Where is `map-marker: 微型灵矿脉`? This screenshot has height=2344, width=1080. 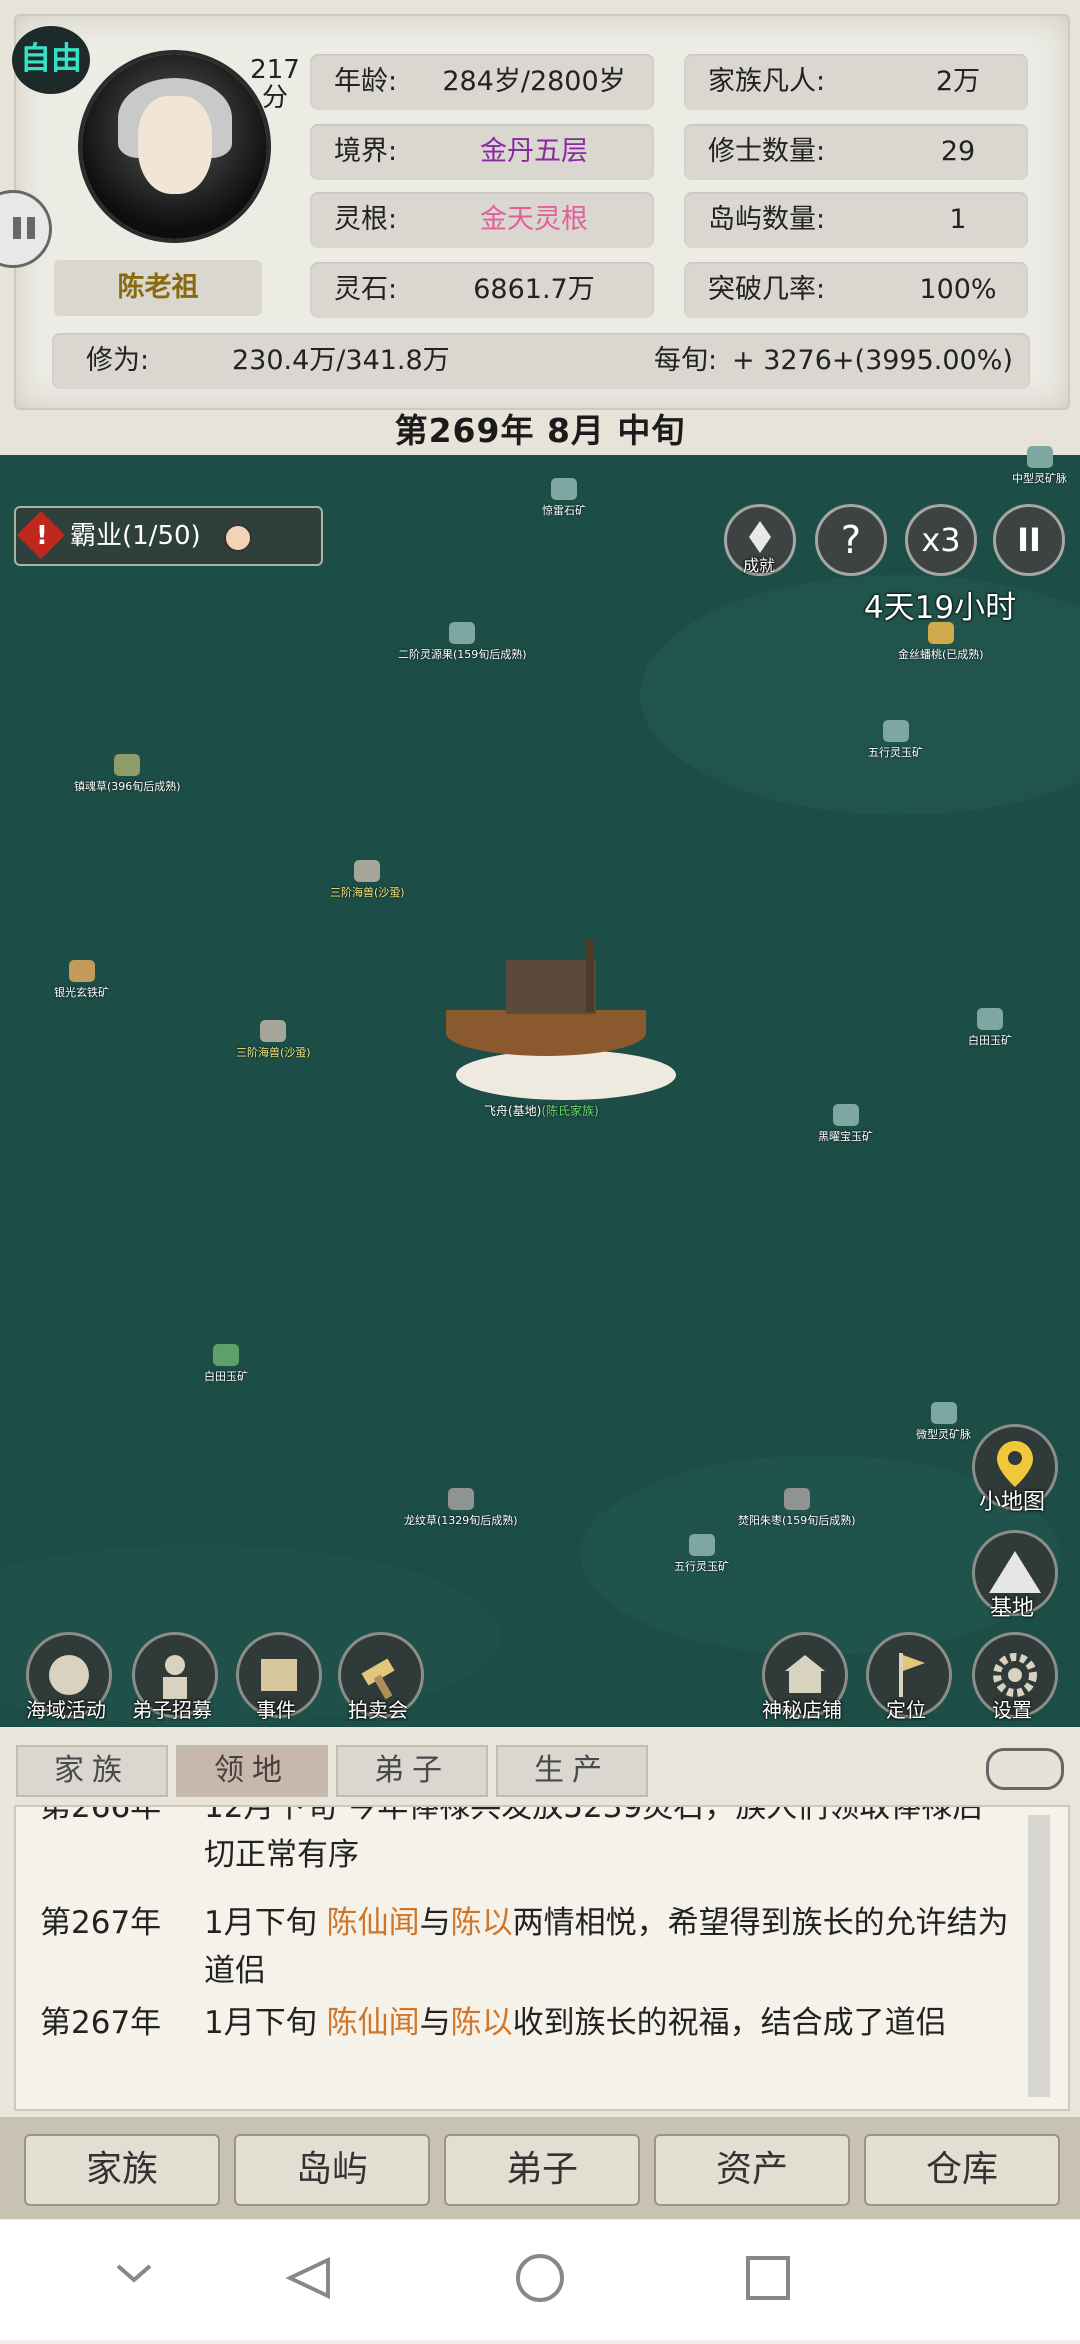 map-marker: 微型灵矿脉 is located at coordinates (943, 1422).